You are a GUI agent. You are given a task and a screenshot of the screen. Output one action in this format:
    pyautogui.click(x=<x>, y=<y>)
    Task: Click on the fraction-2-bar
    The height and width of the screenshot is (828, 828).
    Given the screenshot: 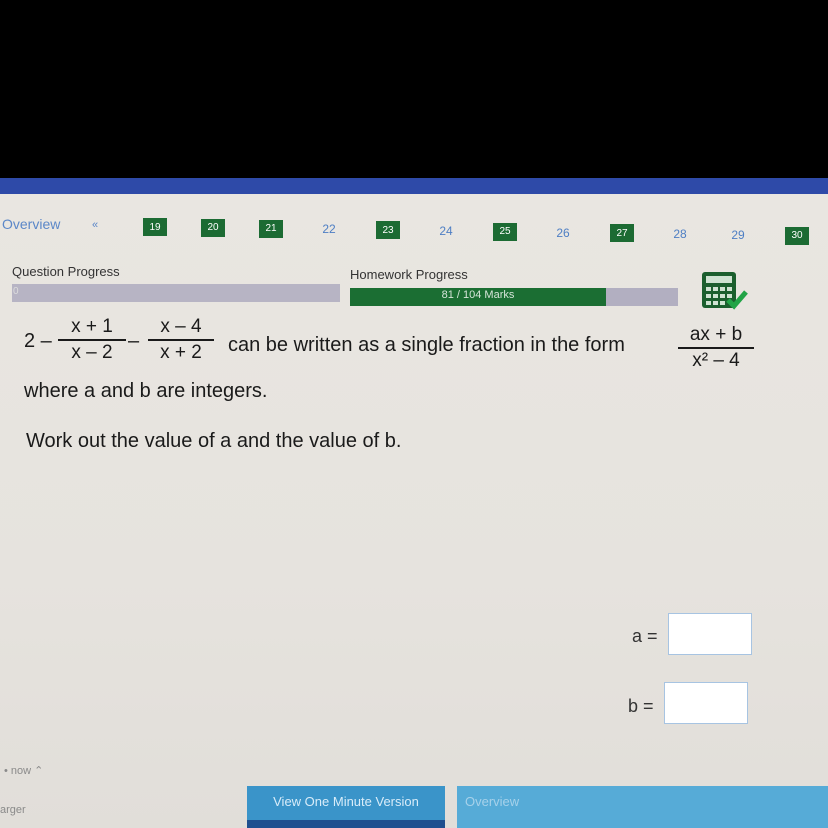 What is the action you would take?
    pyautogui.click(x=181, y=340)
    